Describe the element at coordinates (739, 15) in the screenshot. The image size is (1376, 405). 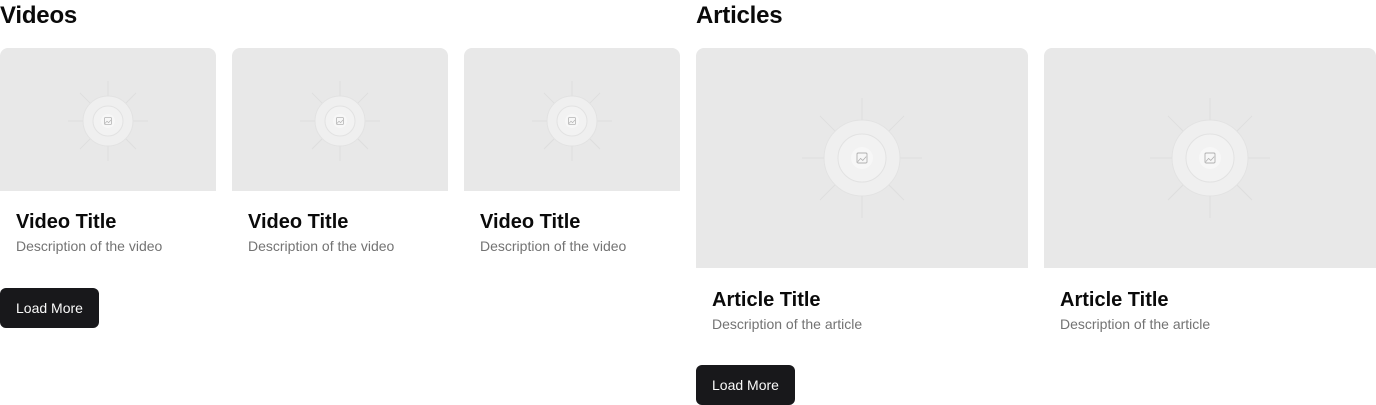
I see `articles-heading: Articles` at that location.